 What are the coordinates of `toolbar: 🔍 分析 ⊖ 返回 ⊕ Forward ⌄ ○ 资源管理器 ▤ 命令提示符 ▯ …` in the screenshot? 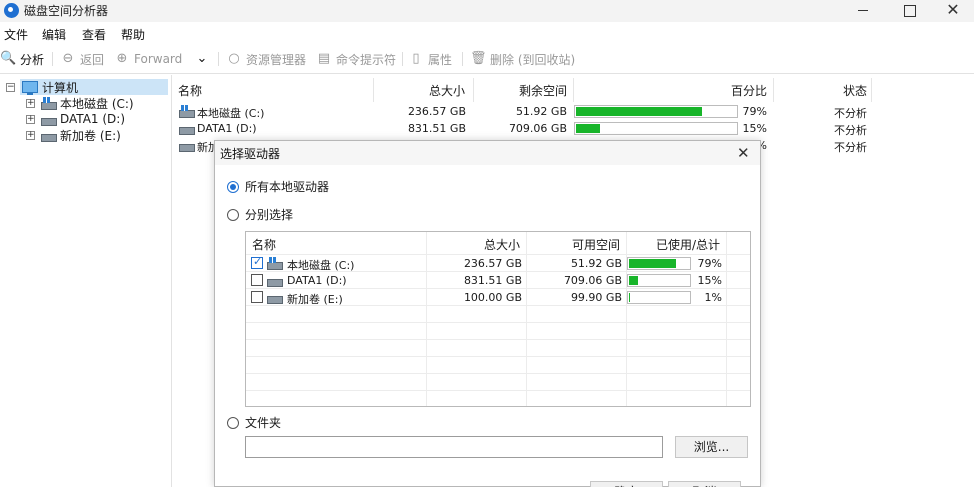 It's located at (487, 59).